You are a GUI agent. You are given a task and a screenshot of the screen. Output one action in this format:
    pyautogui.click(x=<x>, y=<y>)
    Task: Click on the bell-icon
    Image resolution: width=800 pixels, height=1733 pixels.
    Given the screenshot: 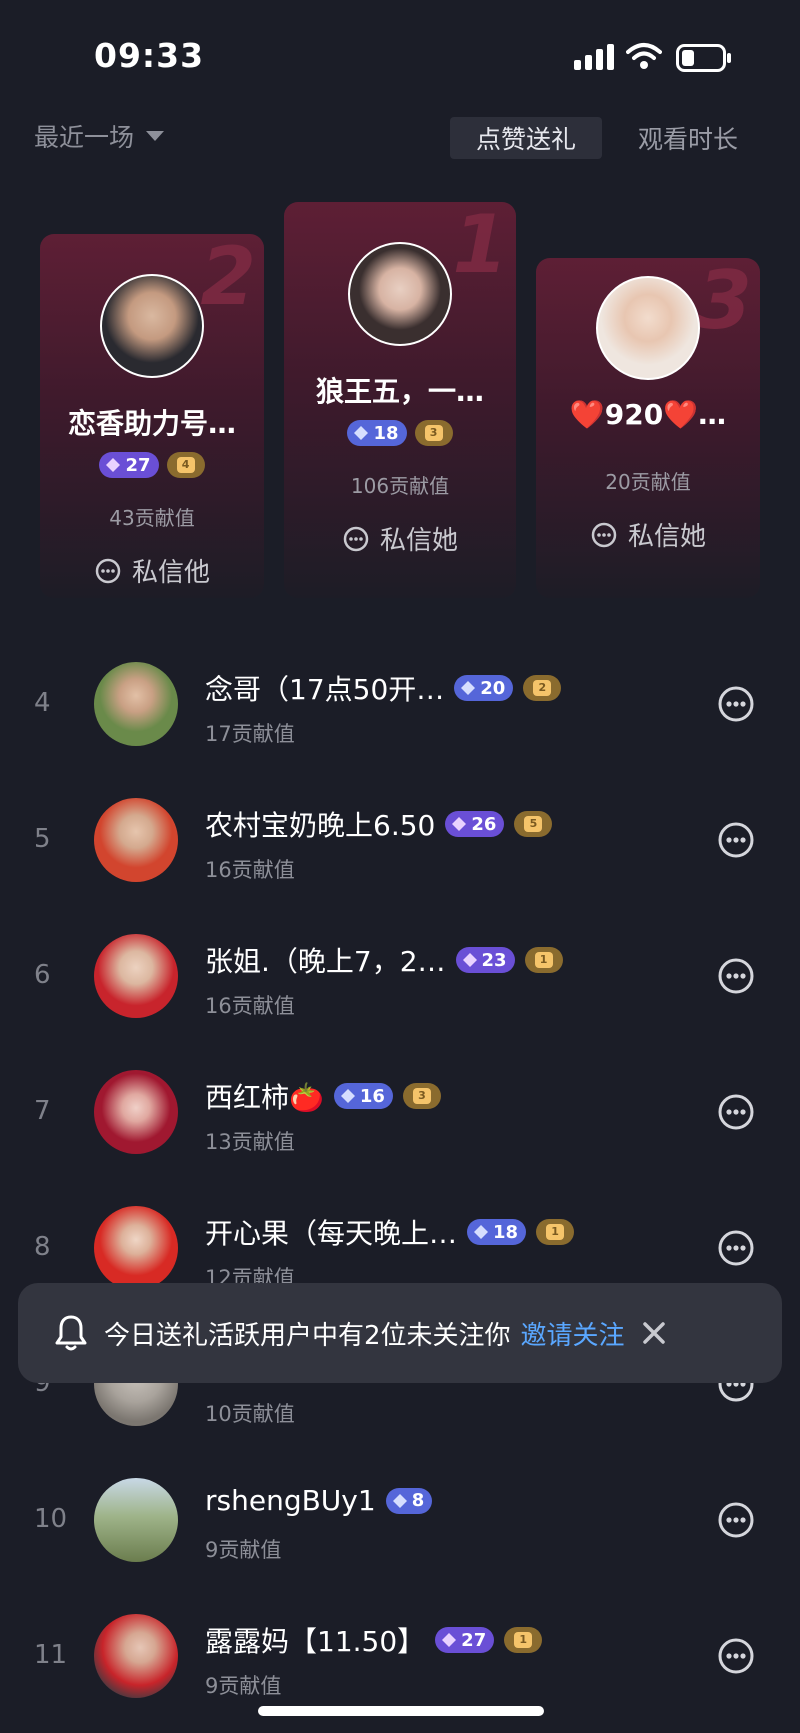 What is the action you would take?
    pyautogui.click(x=71, y=1333)
    